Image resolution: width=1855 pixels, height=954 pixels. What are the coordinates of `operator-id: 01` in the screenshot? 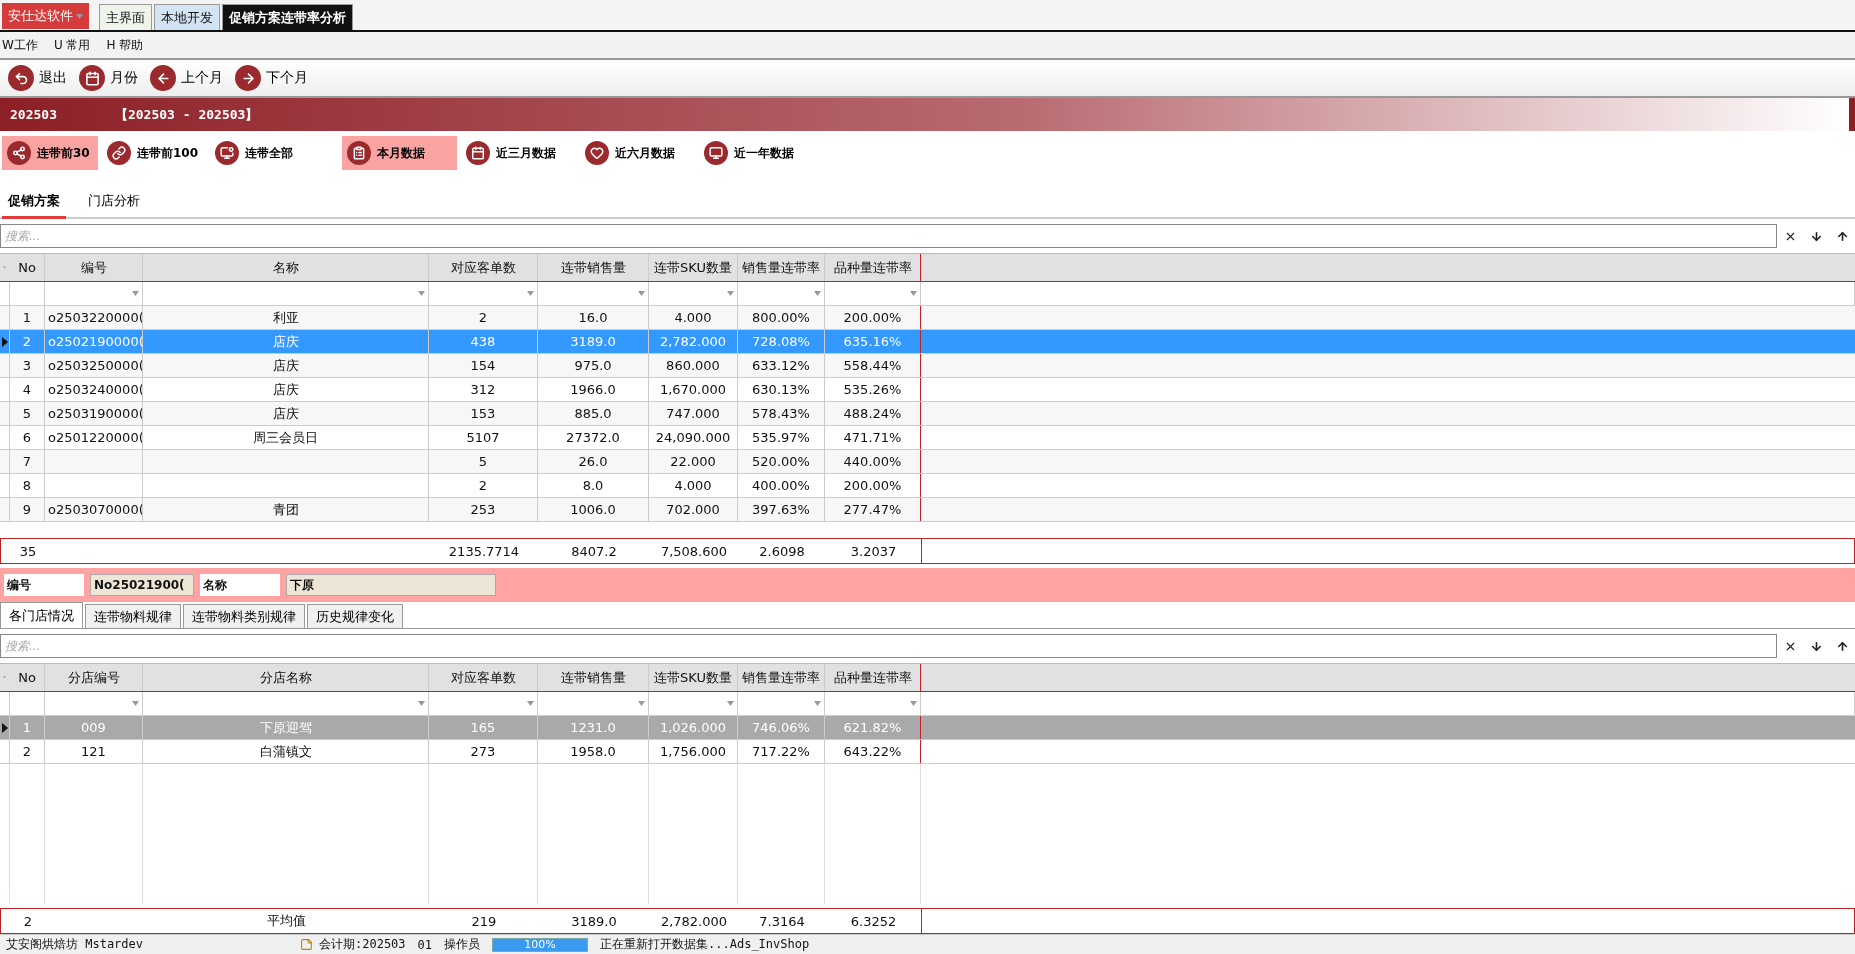 It's located at (425, 944).